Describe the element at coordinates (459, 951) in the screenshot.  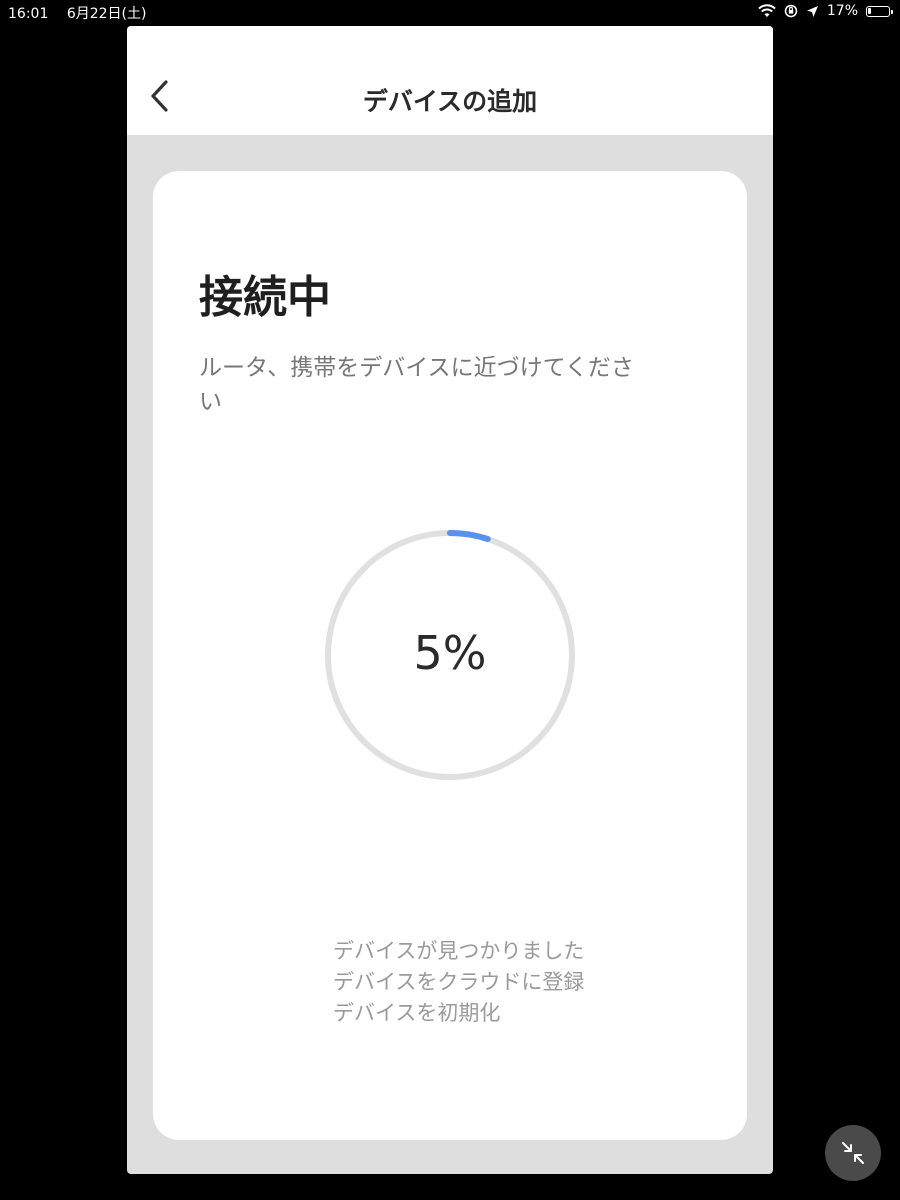
I see `step-item: デバイスが見つかりました` at that location.